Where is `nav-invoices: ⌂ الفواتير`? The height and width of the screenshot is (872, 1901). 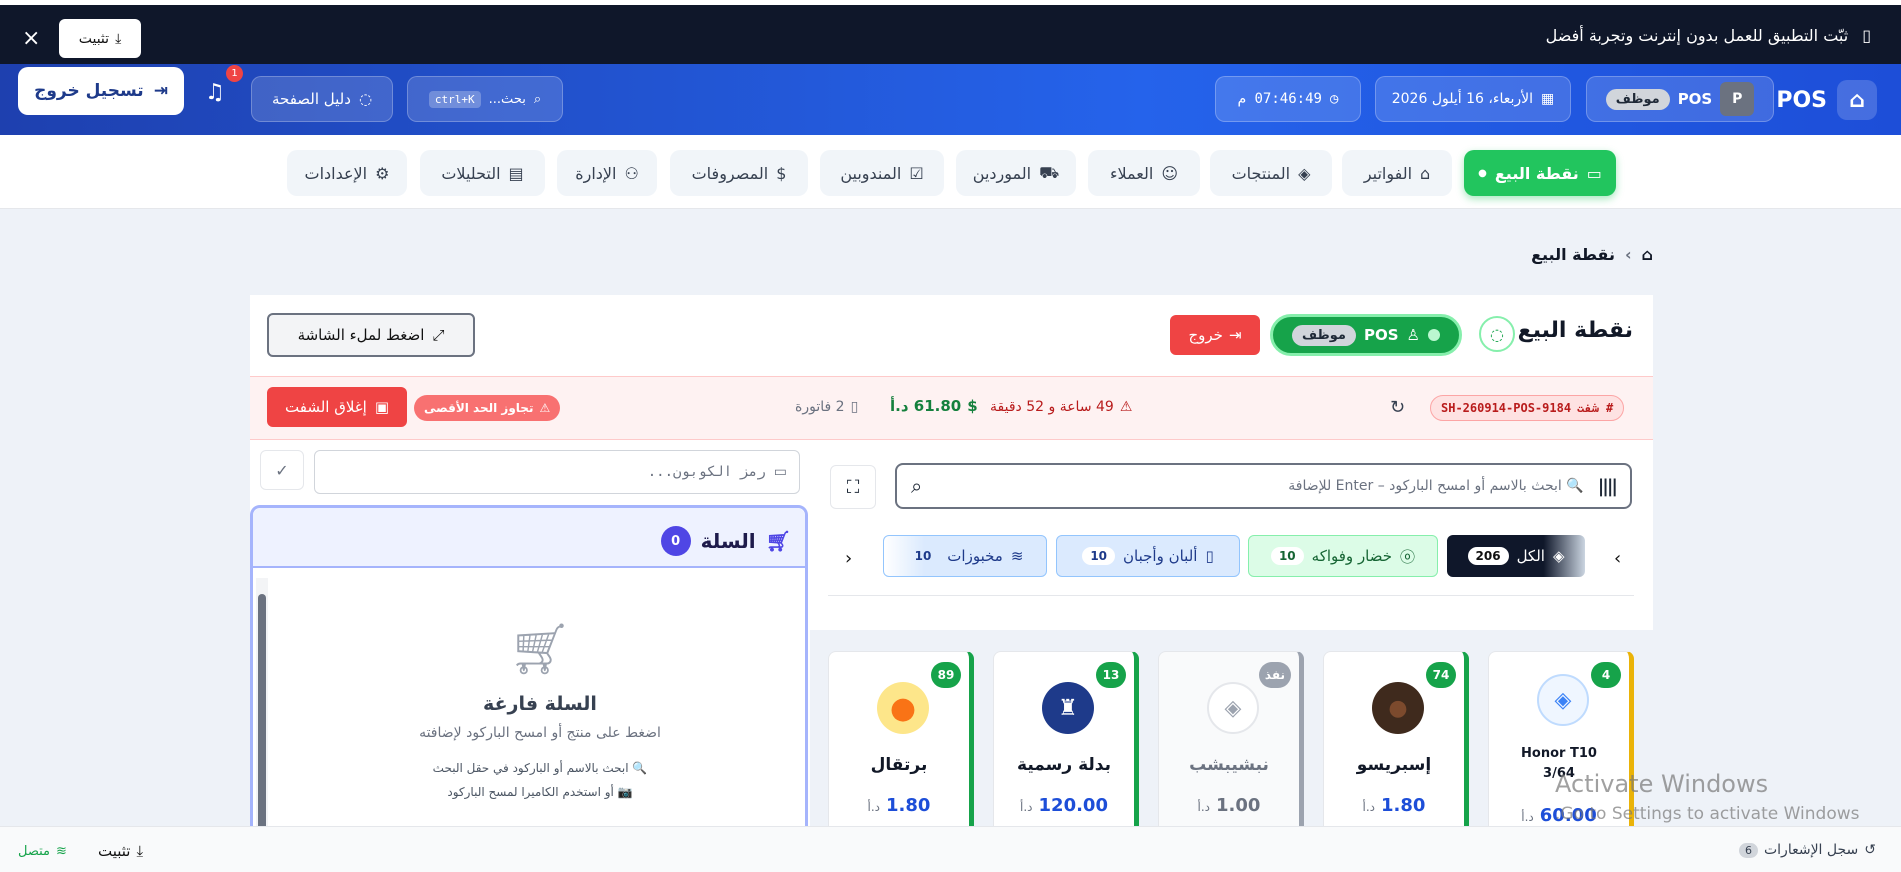 nav-invoices: ⌂ الفواتير is located at coordinates (1397, 173).